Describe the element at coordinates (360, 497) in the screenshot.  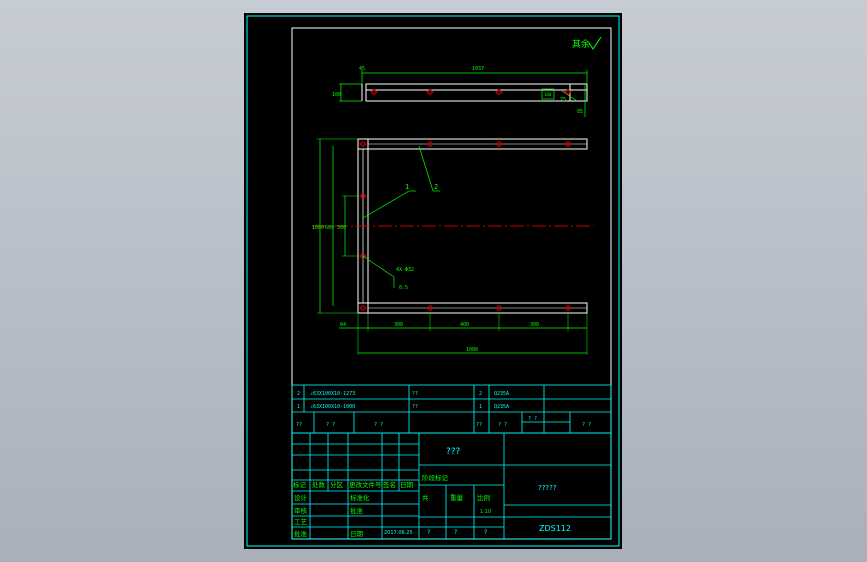
I see `role-mid-0: 标准化` at that location.